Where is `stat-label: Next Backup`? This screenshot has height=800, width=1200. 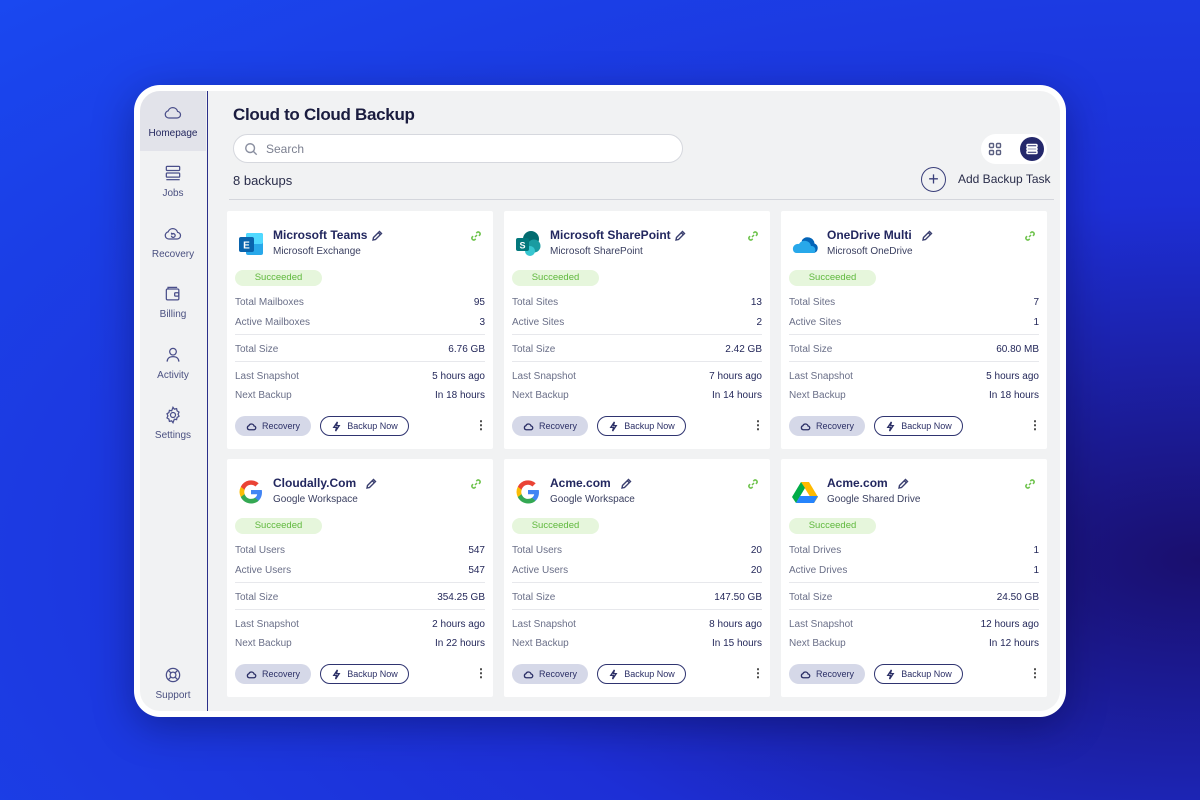
stat-label: Next Backup is located at coordinates (817, 395).